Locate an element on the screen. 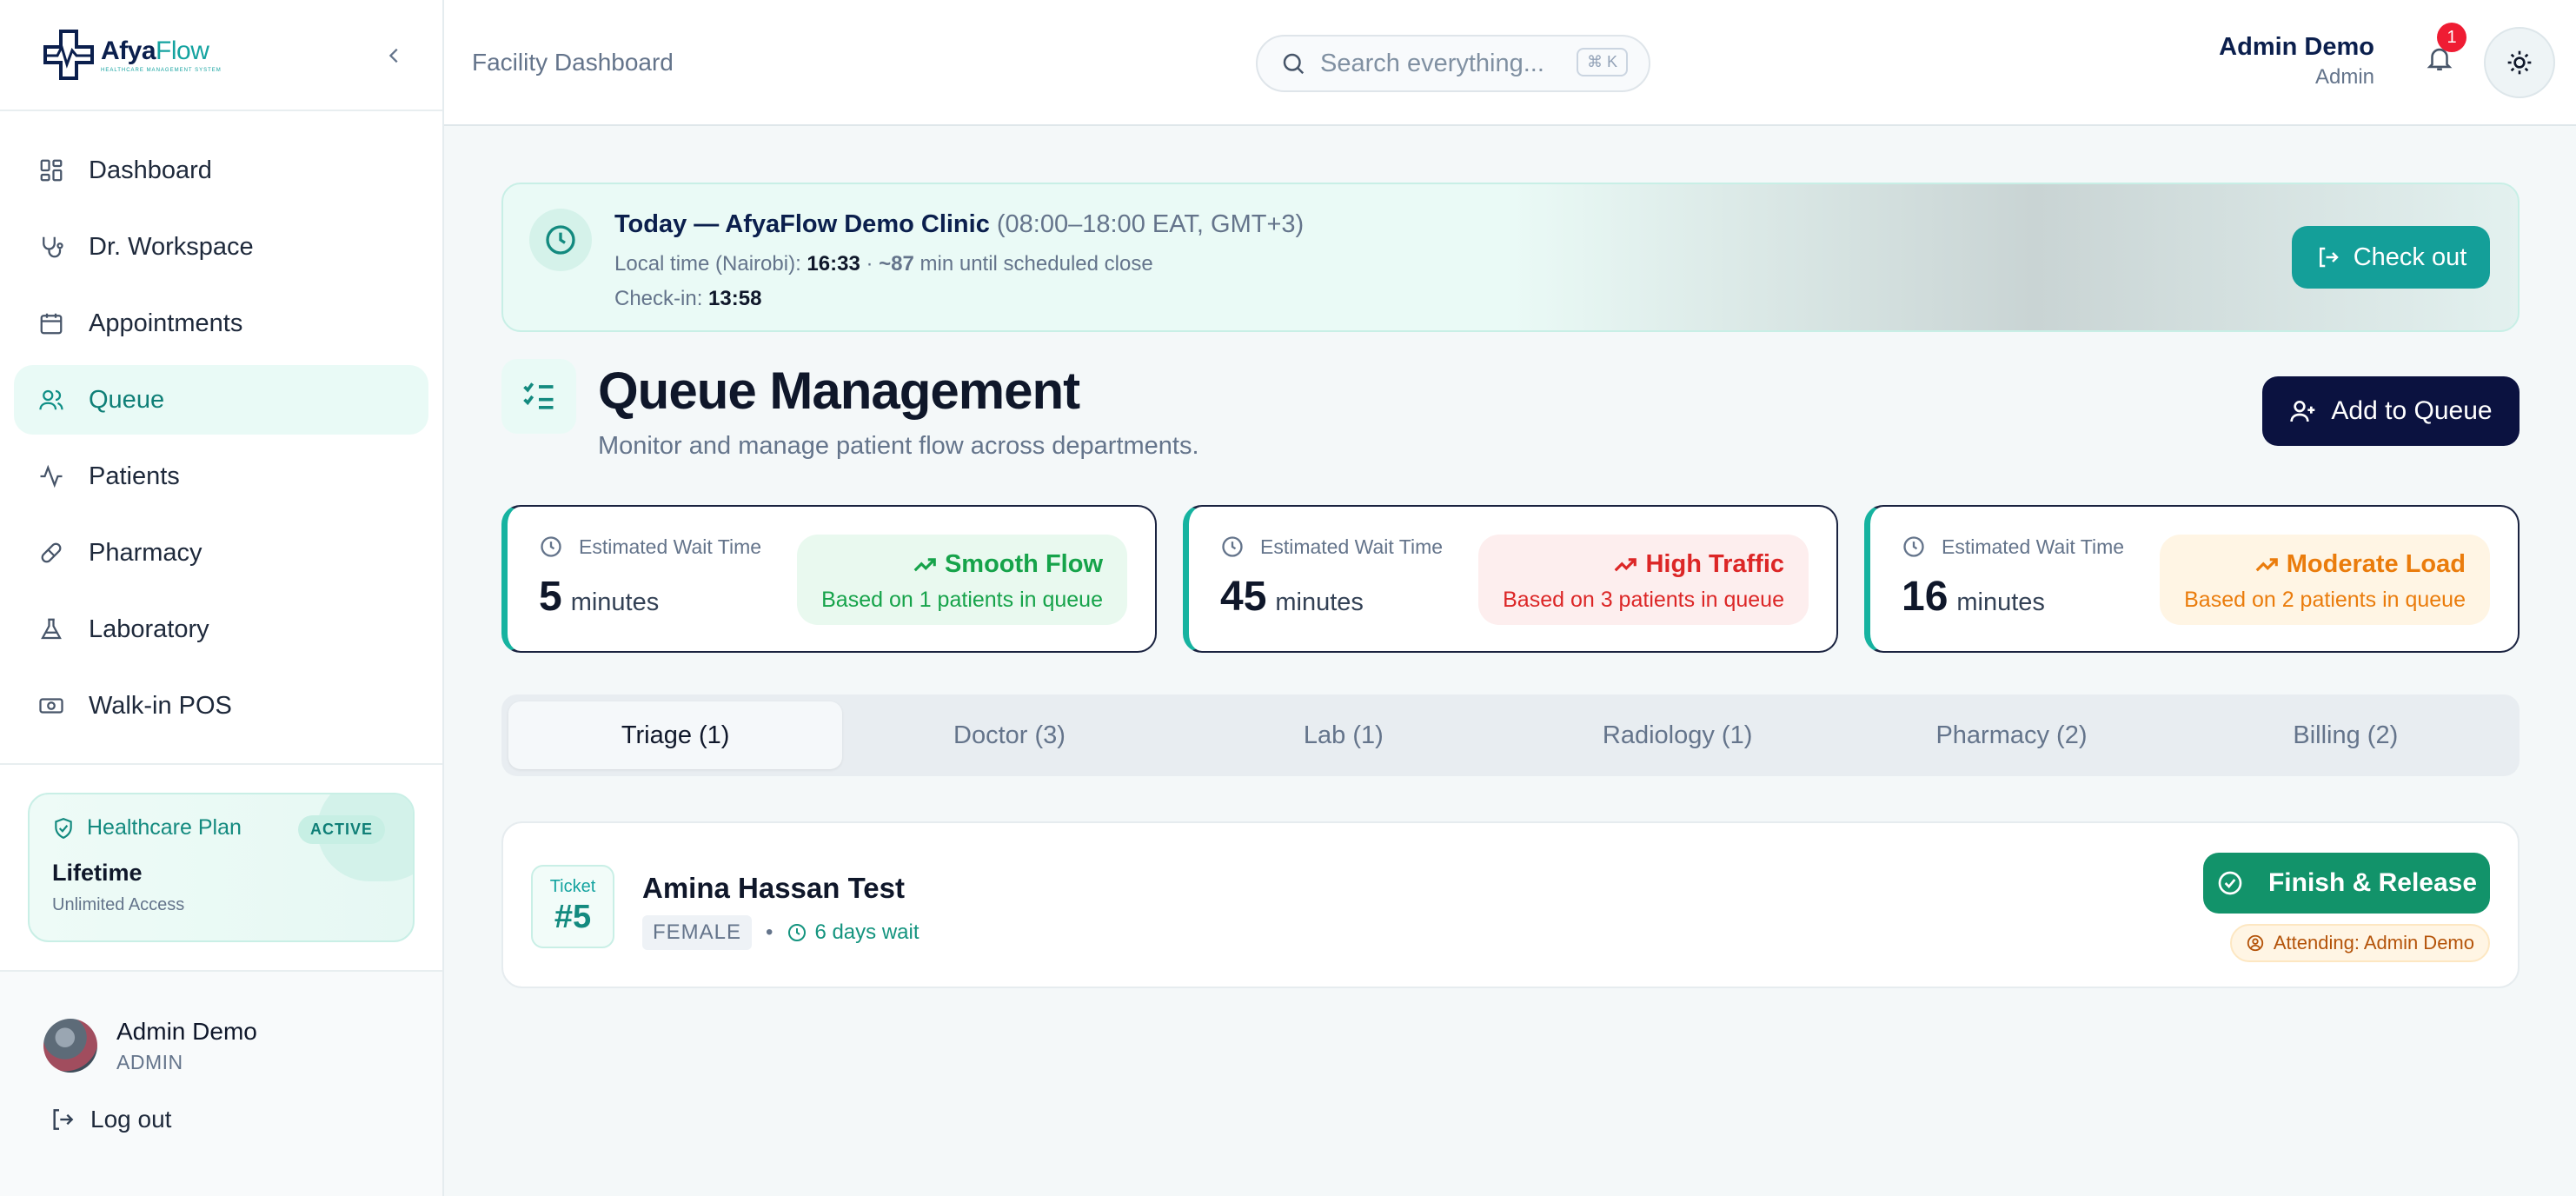 This screenshot has width=2576, height=1196. tab-lab: Lab (1) is located at coordinates (1343, 735).